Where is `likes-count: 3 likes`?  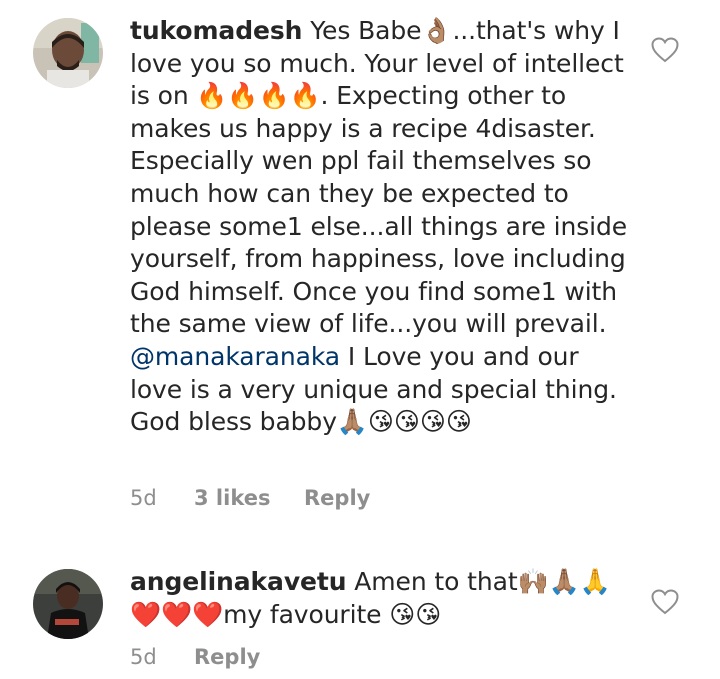
likes-count: 3 likes is located at coordinates (249, 498).